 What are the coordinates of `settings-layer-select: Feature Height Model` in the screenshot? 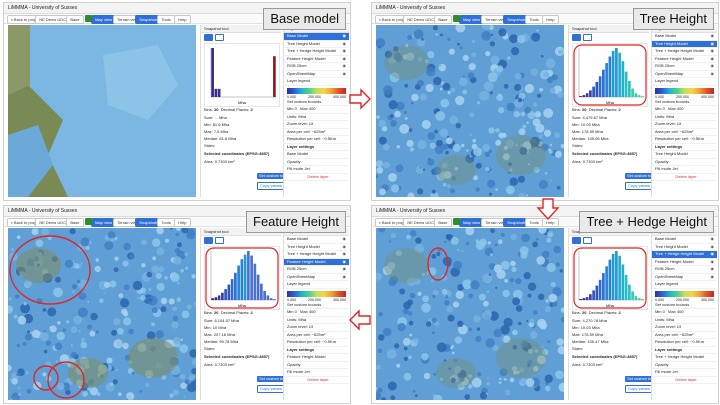 It's located at (316, 358).